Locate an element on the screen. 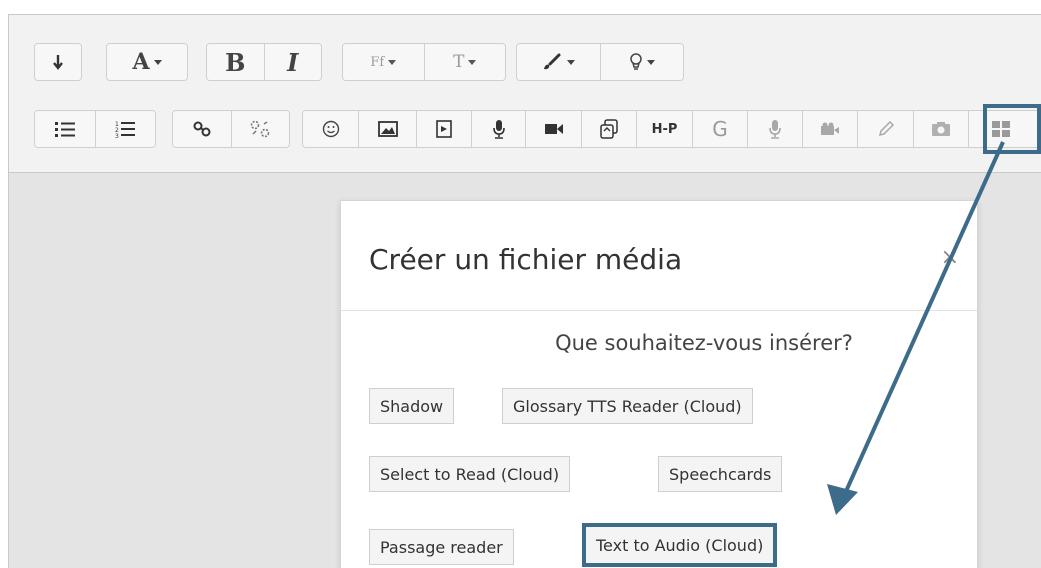  font-size-icon: T is located at coordinates (459, 62).